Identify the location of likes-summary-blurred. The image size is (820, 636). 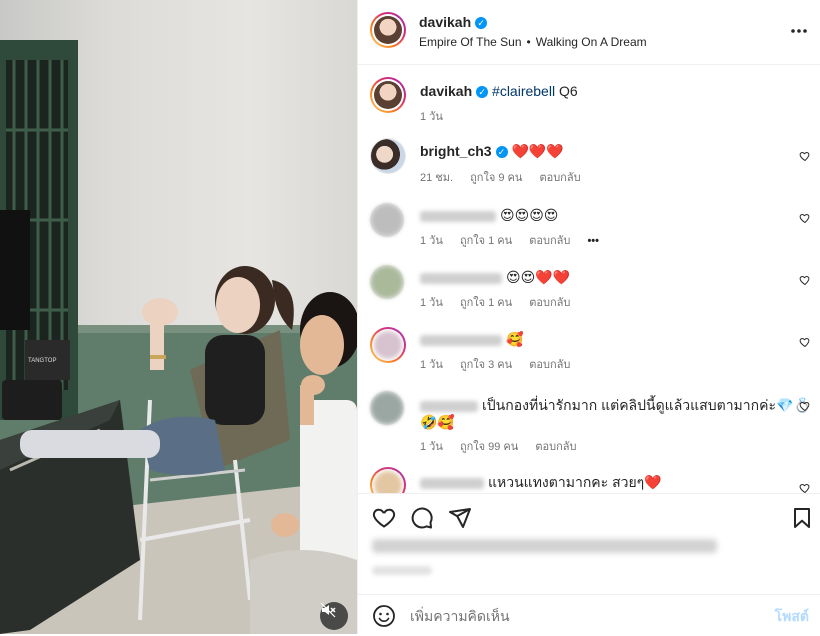
(544, 546).